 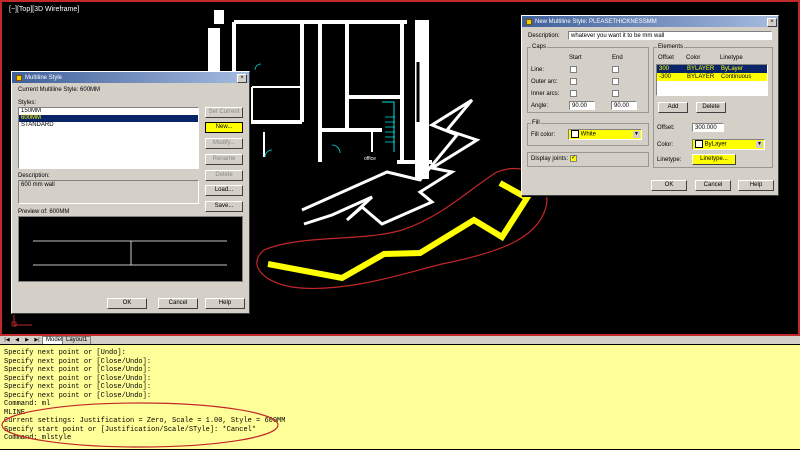 I want to click on linetype-header: Linetype, so click(x=731, y=58).